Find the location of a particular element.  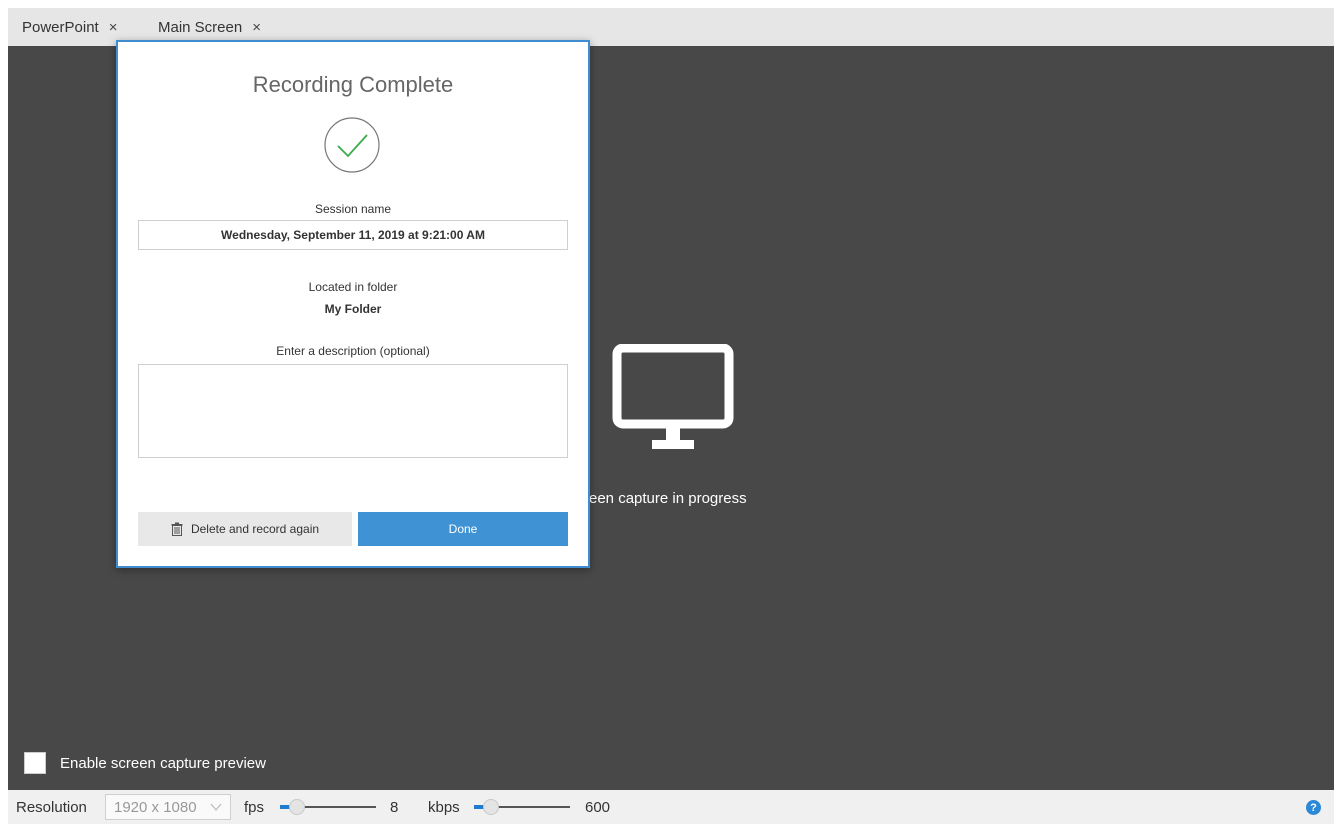

help-icon: ? is located at coordinates (1313, 807).